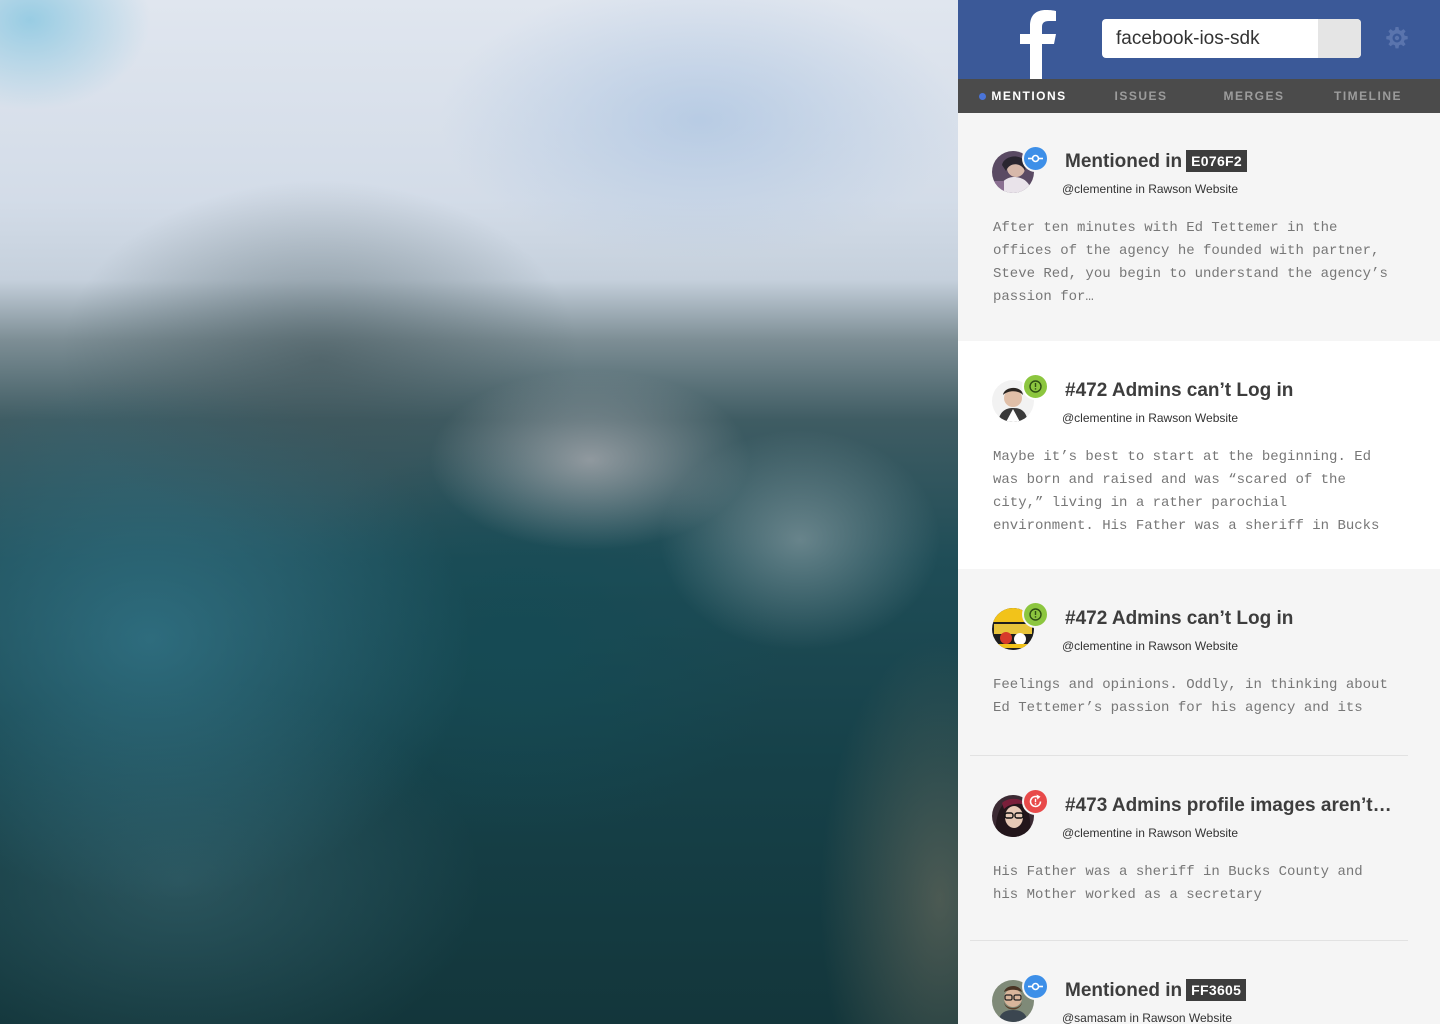 Image resolution: width=1440 pixels, height=1024 pixels. What do you see at coordinates (1209, 38) in the screenshot?
I see `search-input` at bounding box center [1209, 38].